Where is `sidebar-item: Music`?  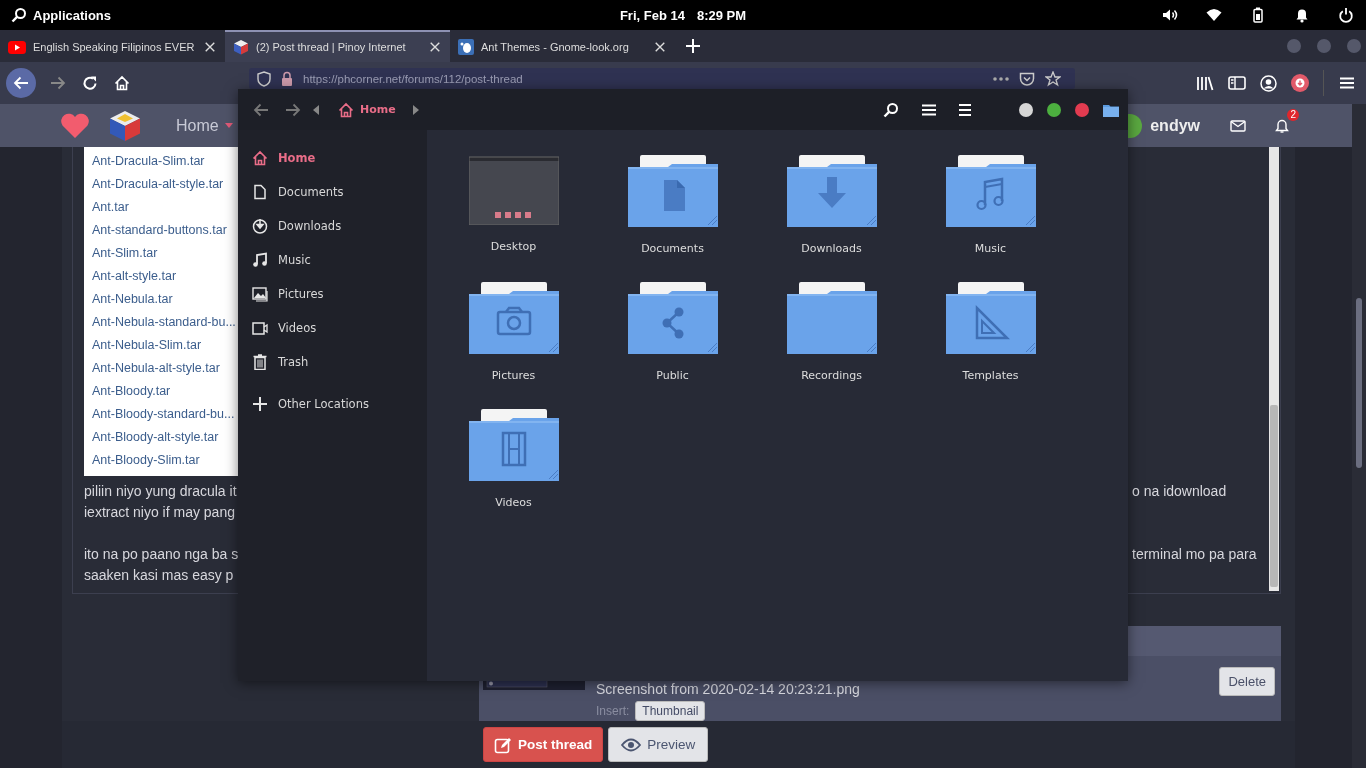
sidebar-item: Music is located at coordinates (332, 260).